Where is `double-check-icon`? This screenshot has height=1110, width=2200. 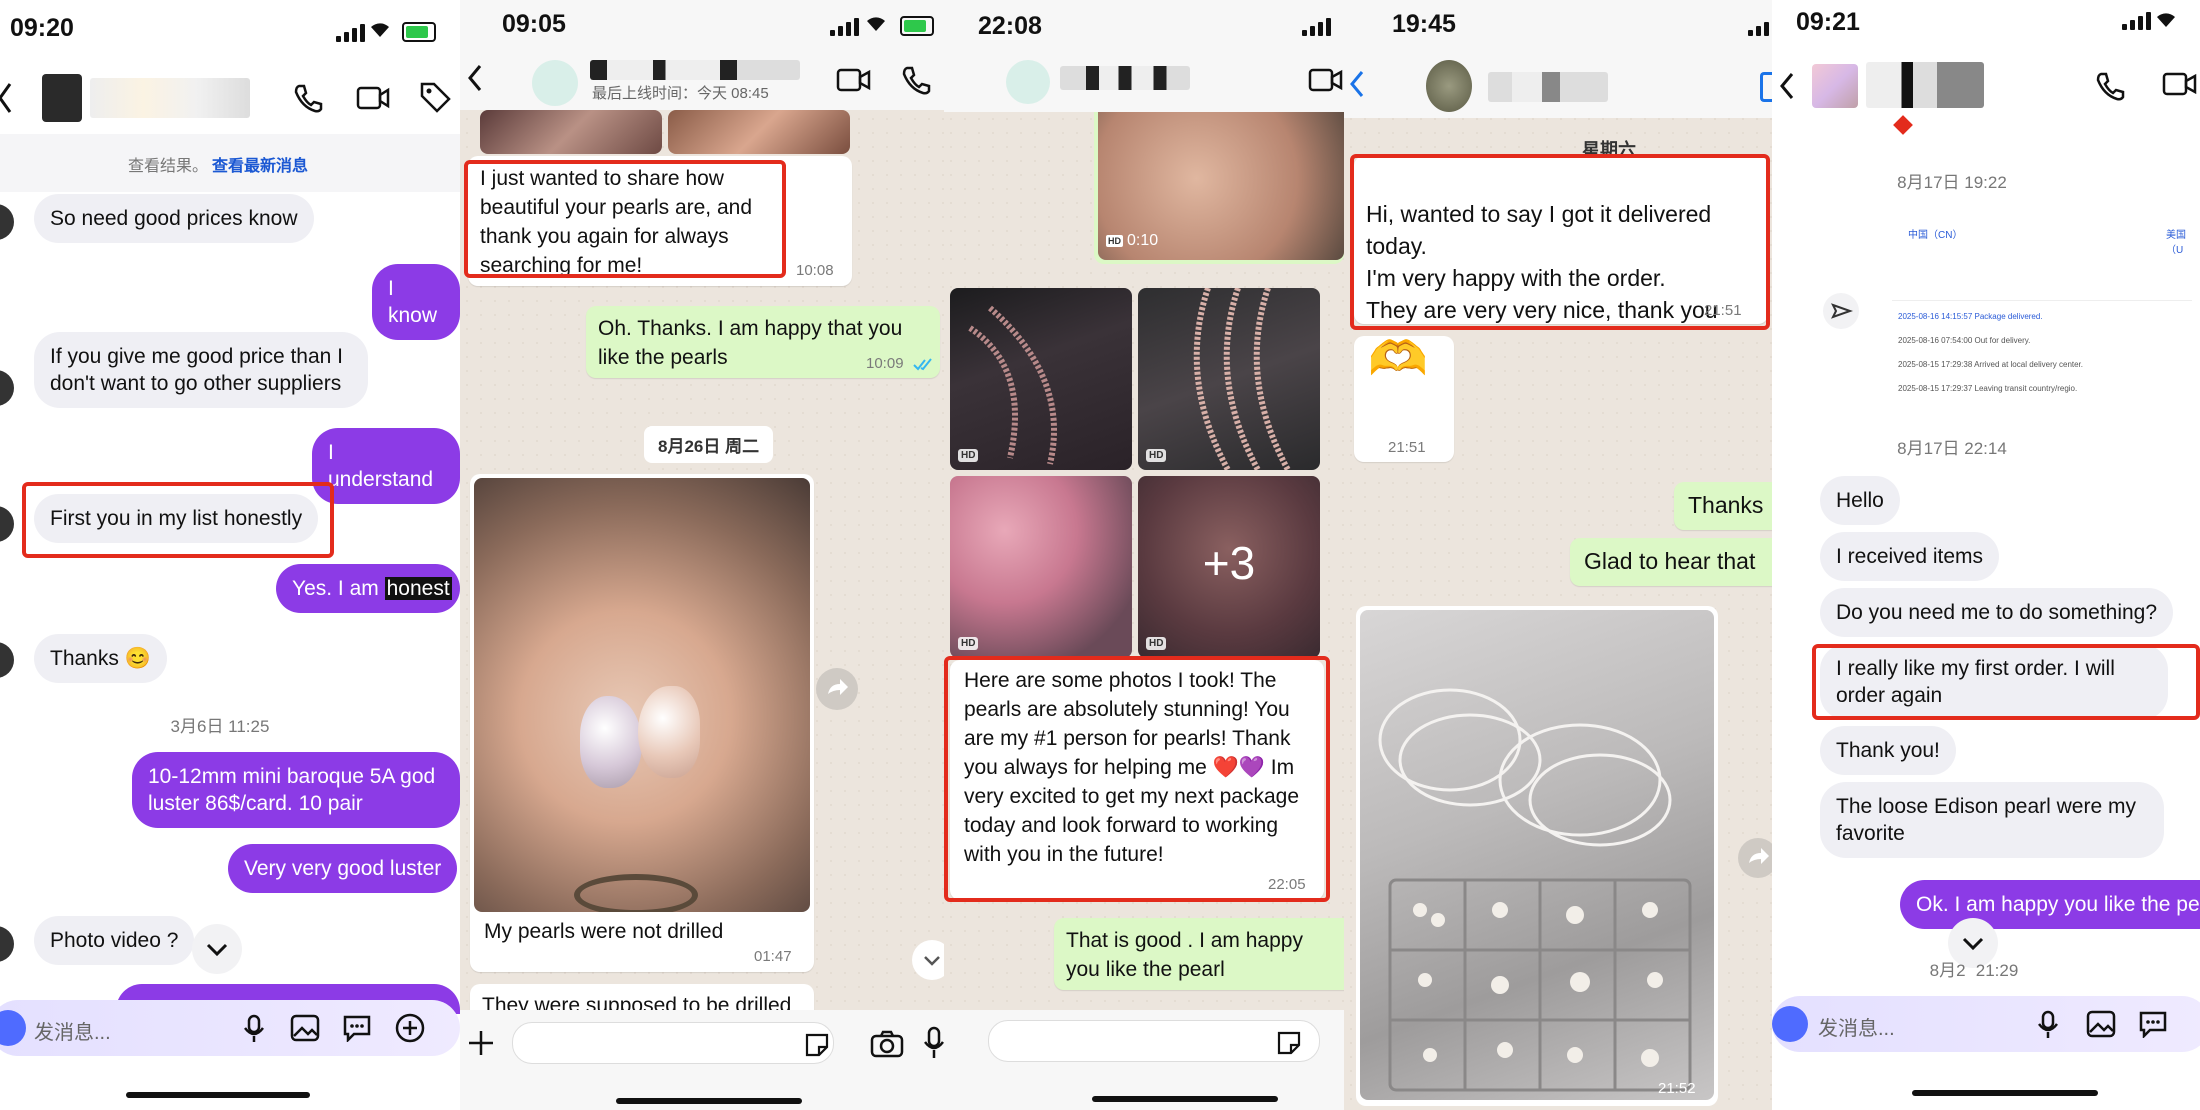 double-check-icon is located at coordinates (922, 364).